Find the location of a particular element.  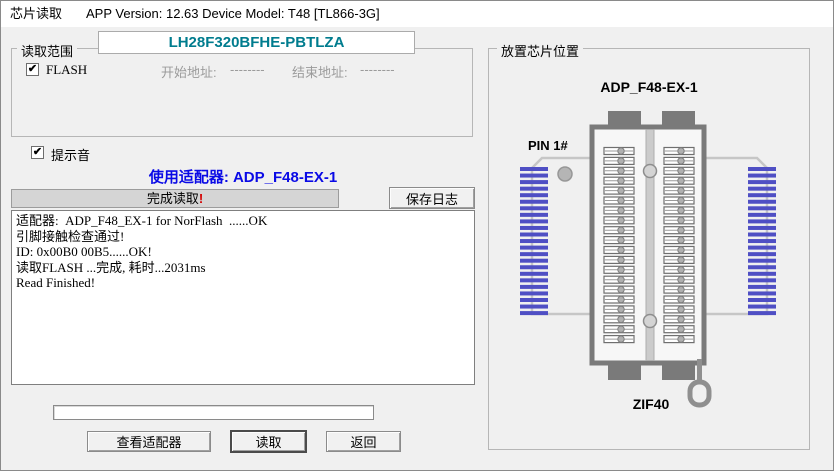

log-line: Read Finished! is located at coordinates (56, 282).